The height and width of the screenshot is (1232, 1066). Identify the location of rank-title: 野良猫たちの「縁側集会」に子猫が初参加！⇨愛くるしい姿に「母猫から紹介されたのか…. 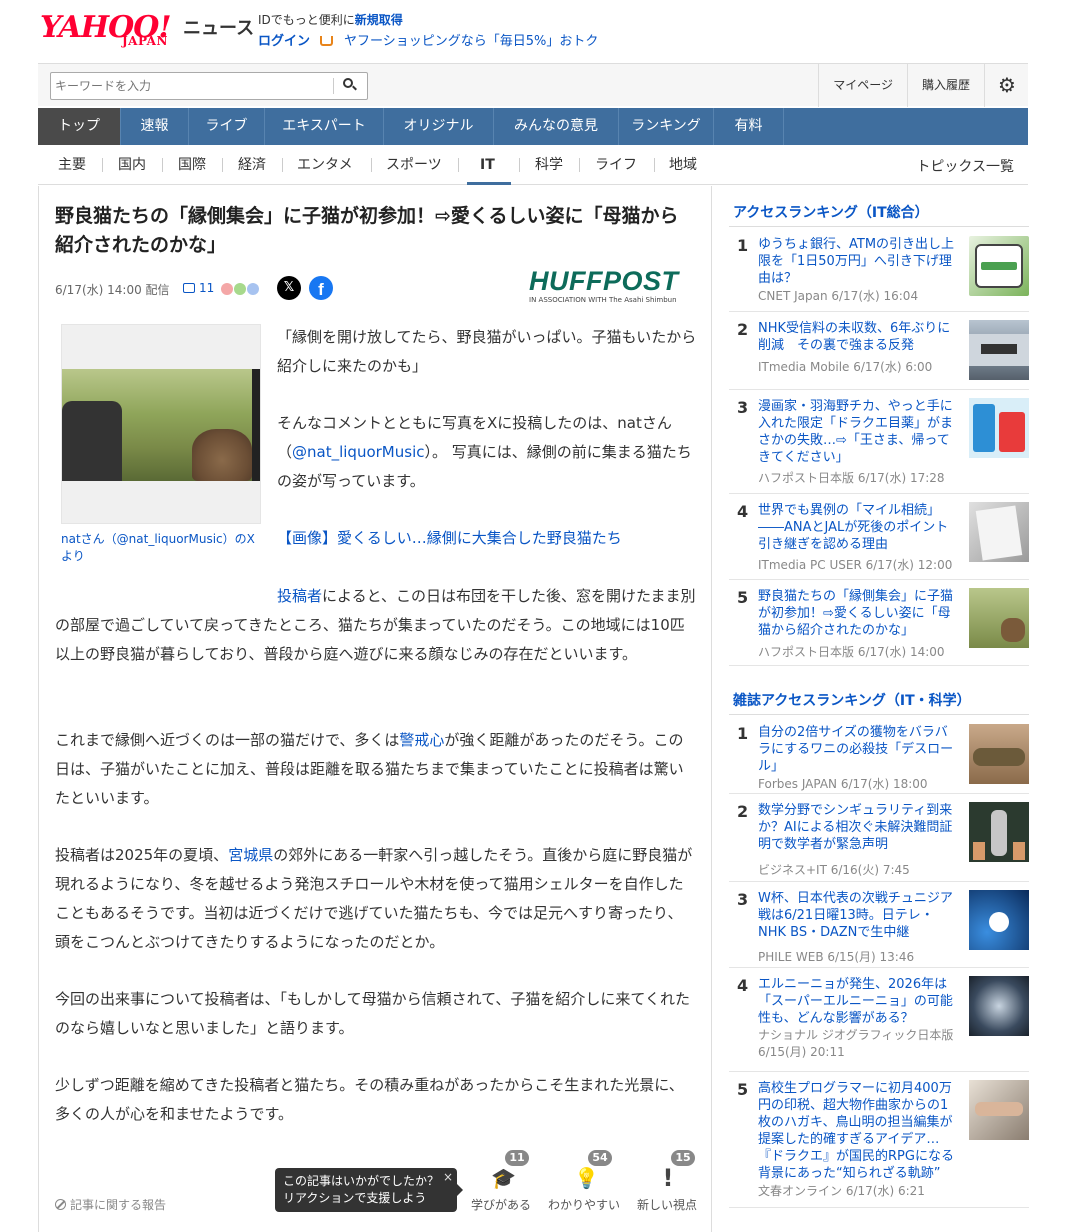
(857, 613).